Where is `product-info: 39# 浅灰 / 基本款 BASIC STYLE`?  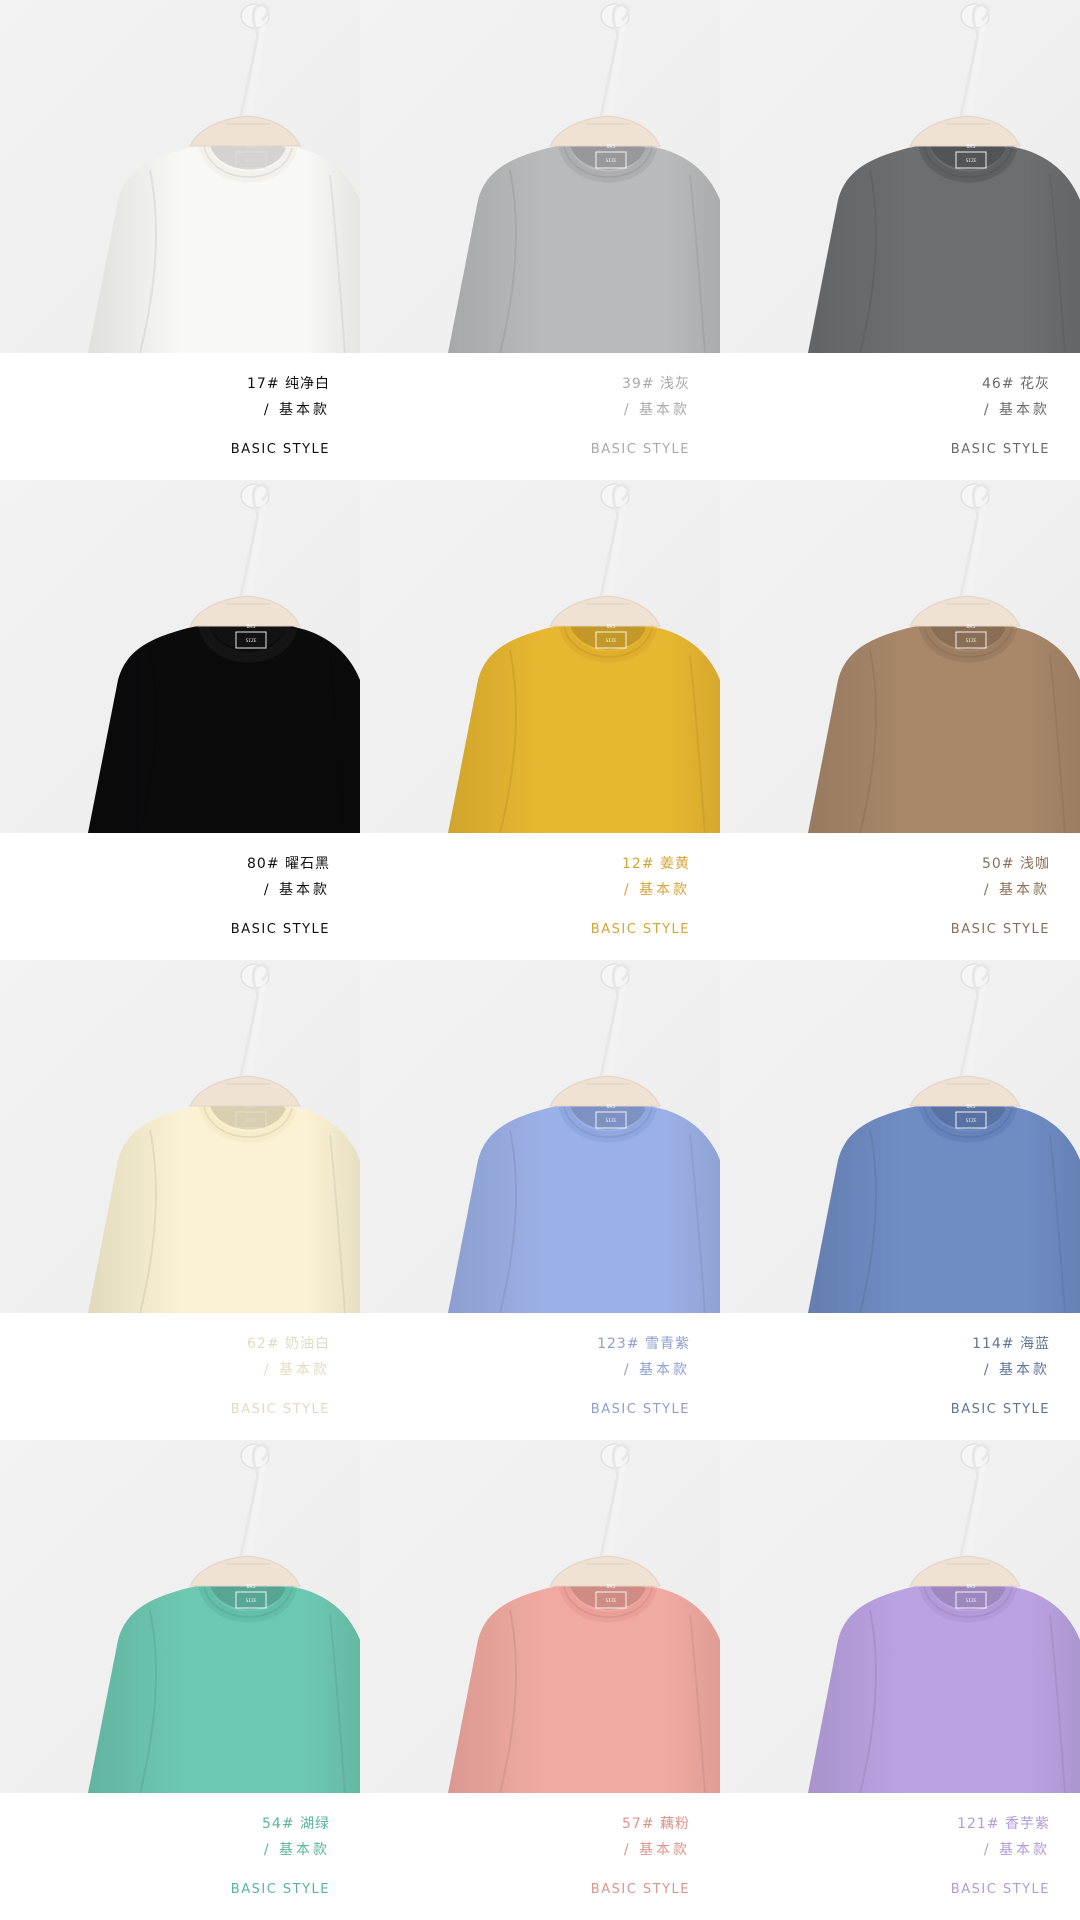
product-info: 39# 浅灰 / 基本款 BASIC STYLE is located at coordinates (540, 416).